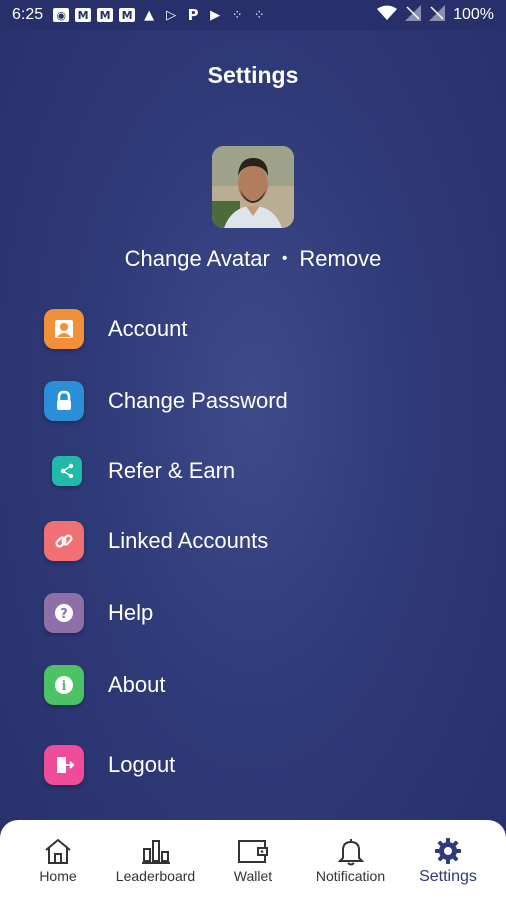 The image size is (506, 900). What do you see at coordinates (137, 684) in the screenshot?
I see `menu-label: About` at bounding box center [137, 684].